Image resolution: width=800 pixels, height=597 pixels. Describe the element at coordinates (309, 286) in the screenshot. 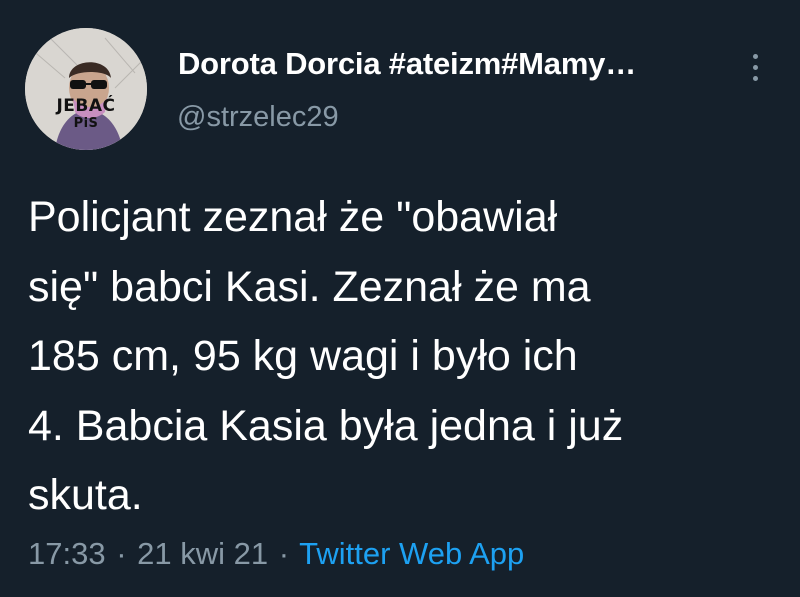

I see `tweet-text-line: się" babci Kasi. Zeznał że ma` at that location.